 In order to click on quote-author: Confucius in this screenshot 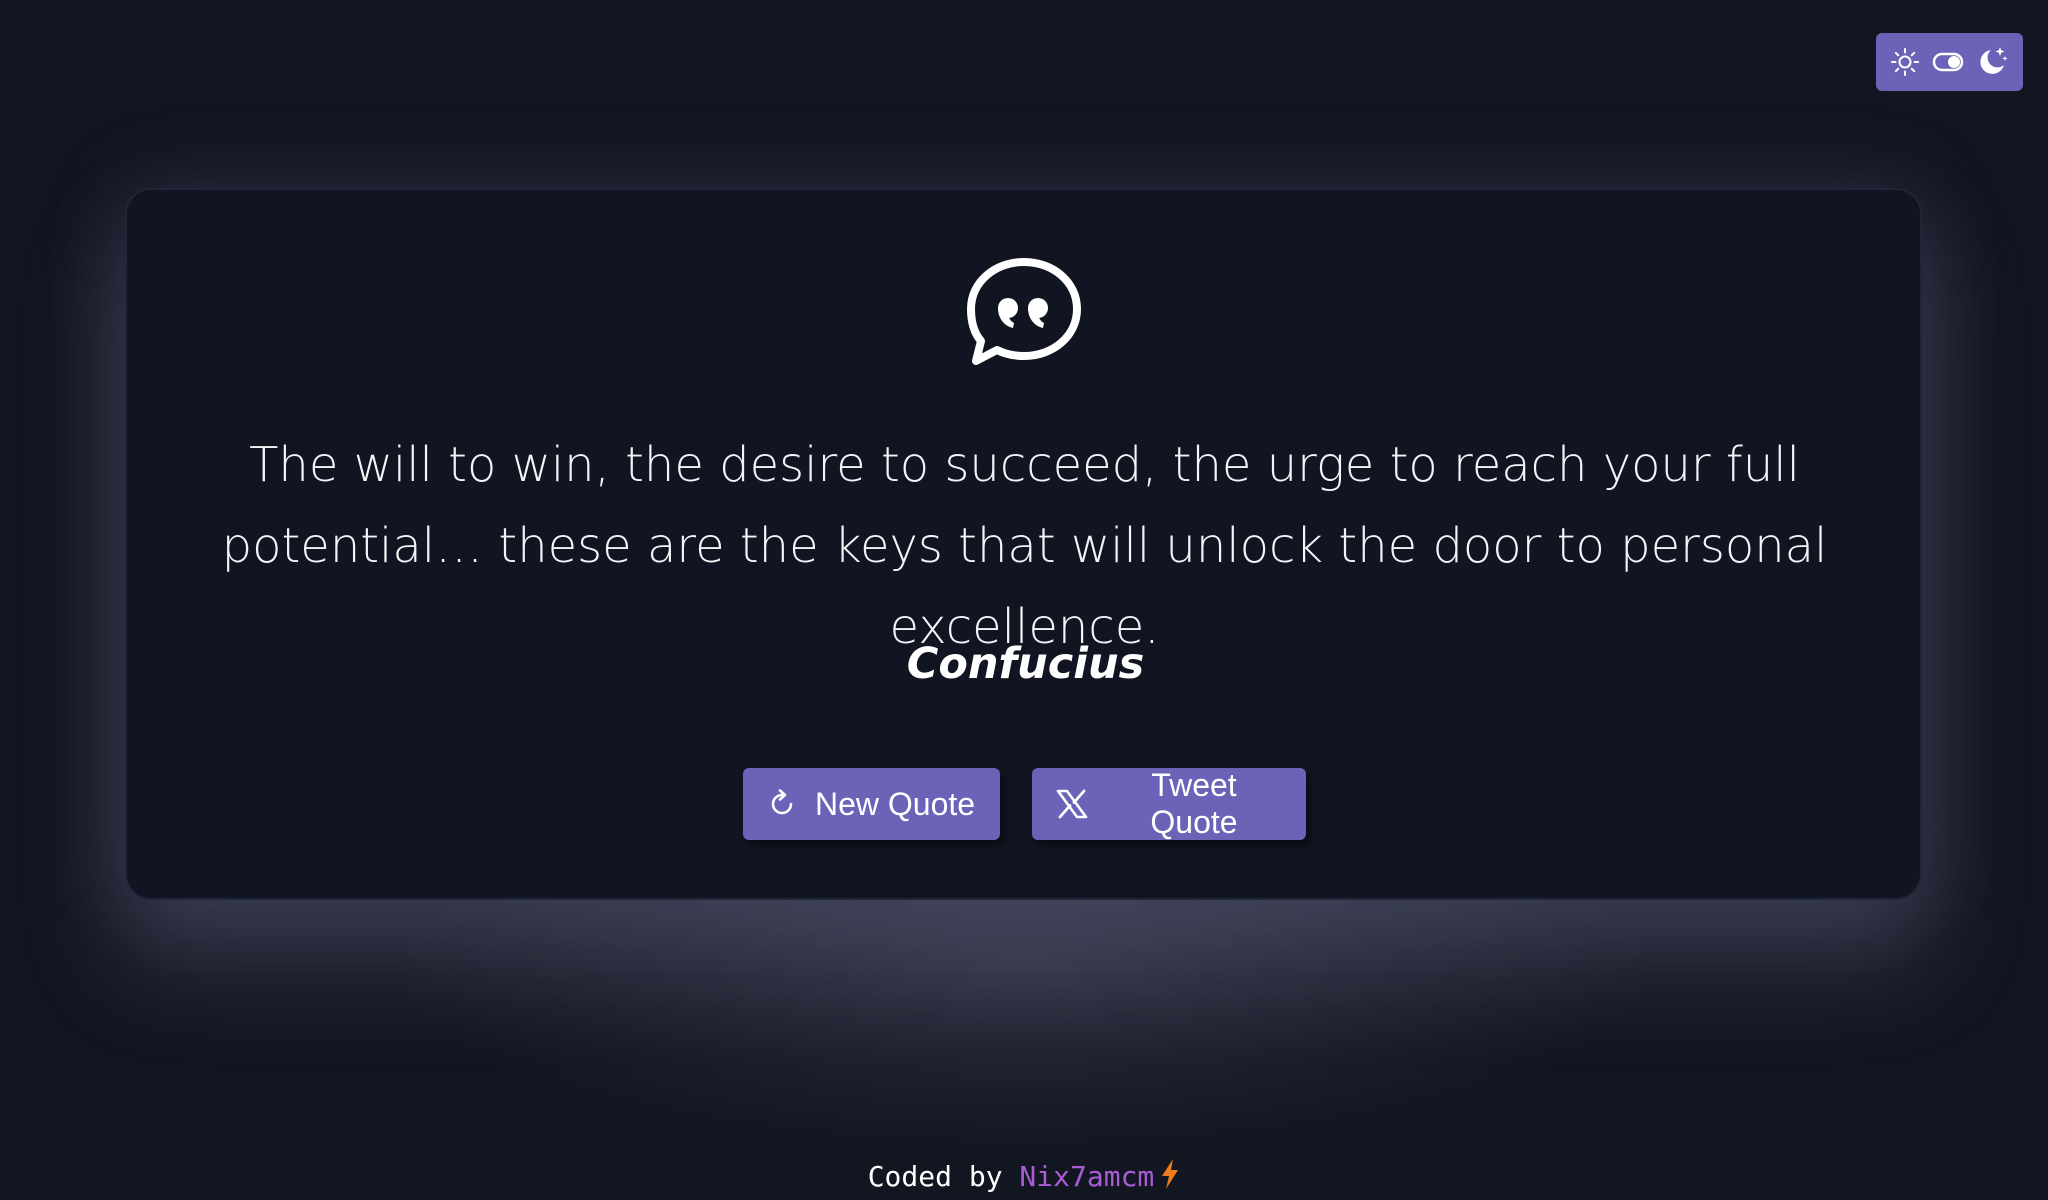, I will do `click(1025, 664)`.